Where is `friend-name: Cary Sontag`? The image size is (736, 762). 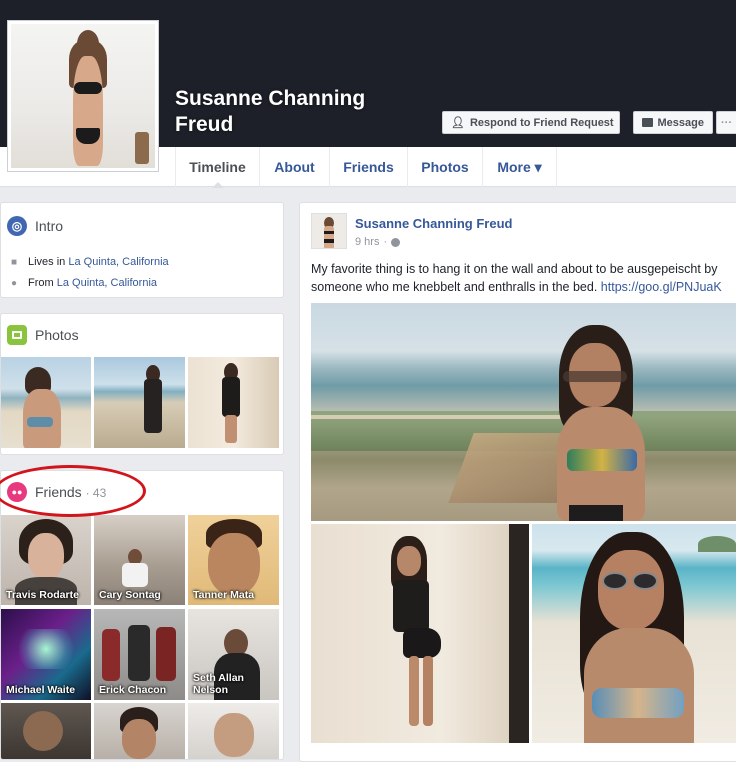 friend-name: Cary Sontag is located at coordinates (130, 595).